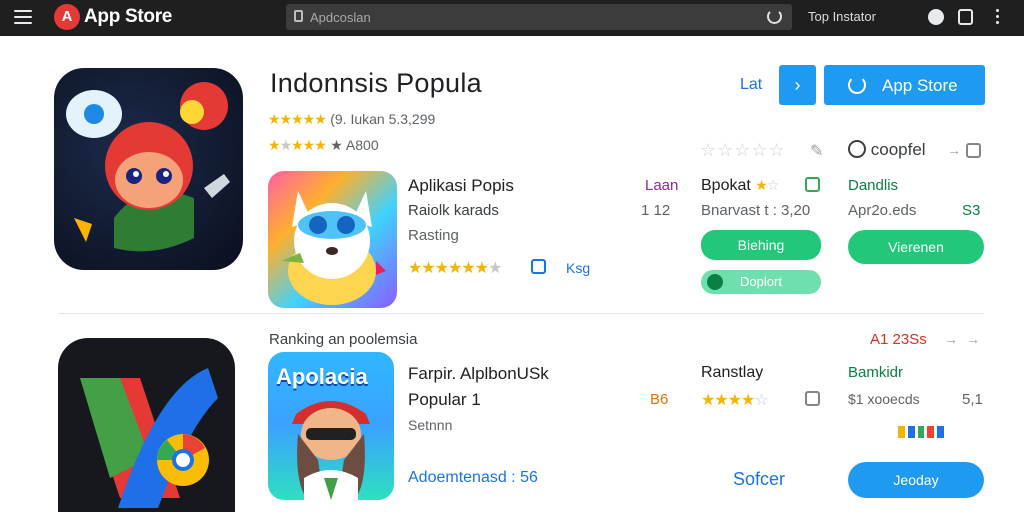 The height and width of the screenshot is (512, 1024). What do you see at coordinates (973, 150) in the screenshot?
I see `share-icon` at bounding box center [973, 150].